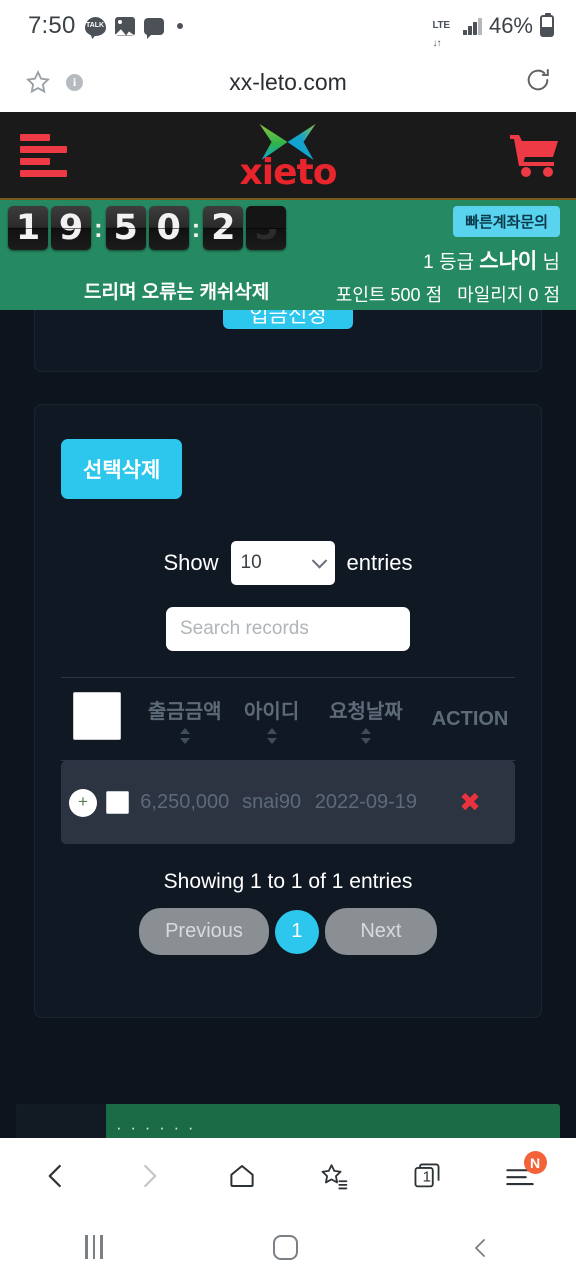 This screenshot has height=1280, width=576. I want to click on user-info-block: 빠른계좌문의 1 등급 스나이 님 포인트 500 점 마일리지 0 점, so click(448, 256).